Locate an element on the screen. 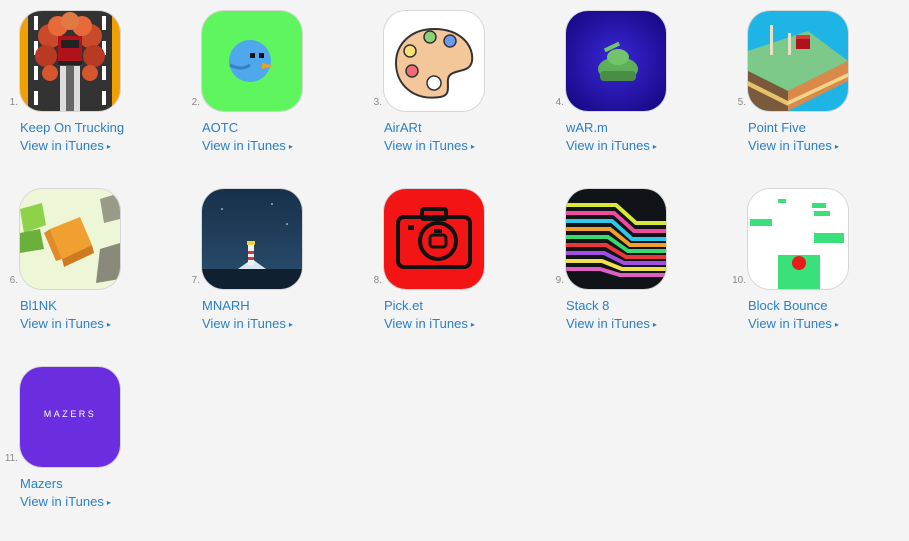 The image size is (909, 541). app-name-link: Stack 8 is located at coordinates (587, 305).